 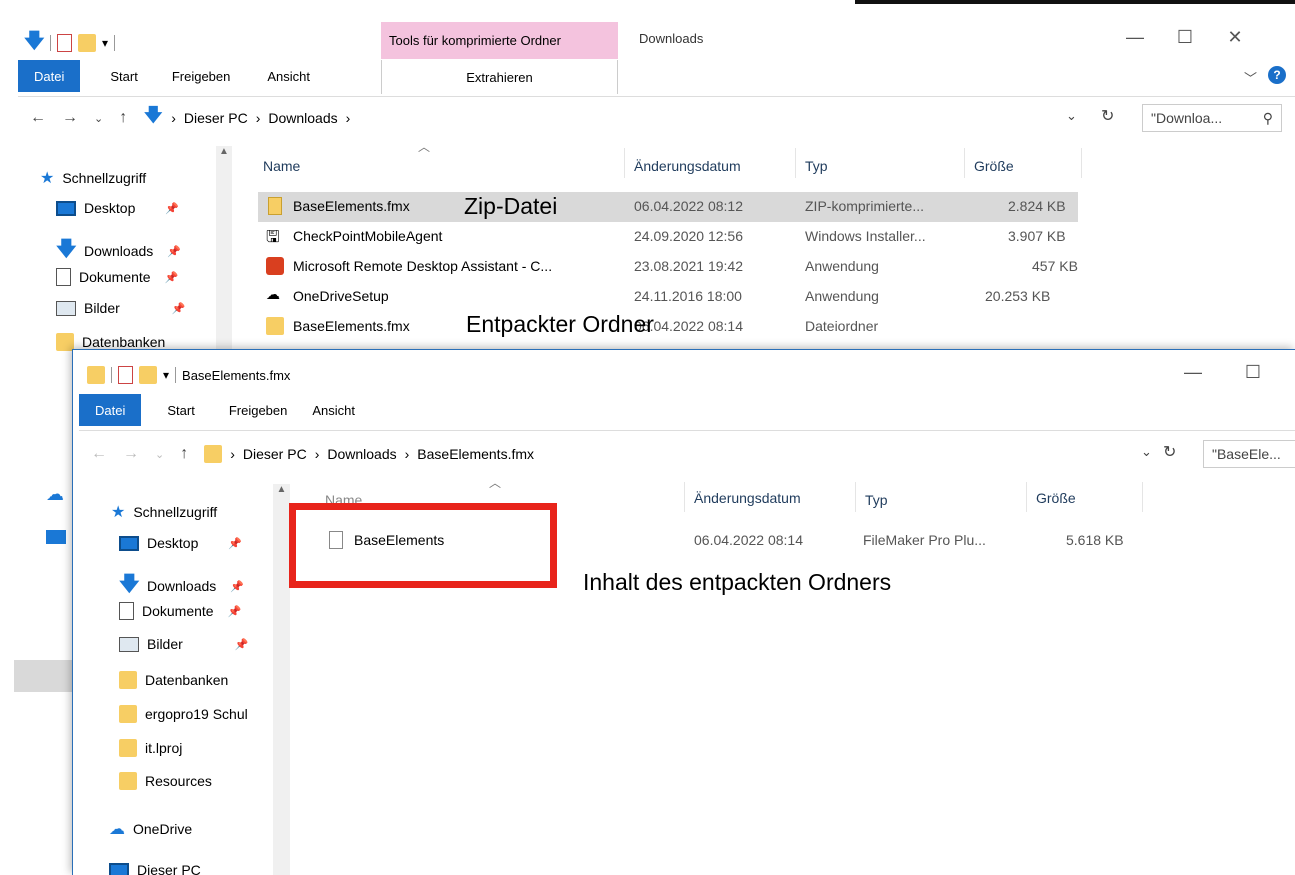 What do you see at coordinates (213, 454) in the screenshot?
I see `folder-location-icon` at bounding box center [213, 454].